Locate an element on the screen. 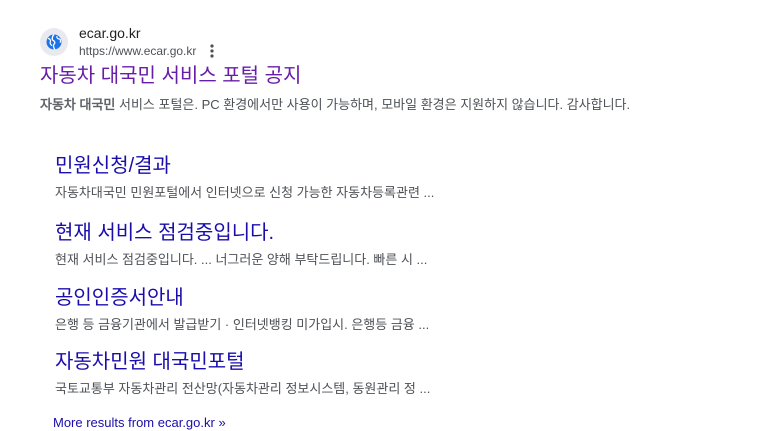  more-vert-icon is located at coordinates (212, 51).